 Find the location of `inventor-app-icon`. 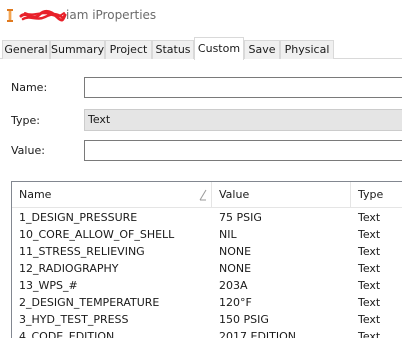

inventor-app-icon is located at coordinates (10, 15).